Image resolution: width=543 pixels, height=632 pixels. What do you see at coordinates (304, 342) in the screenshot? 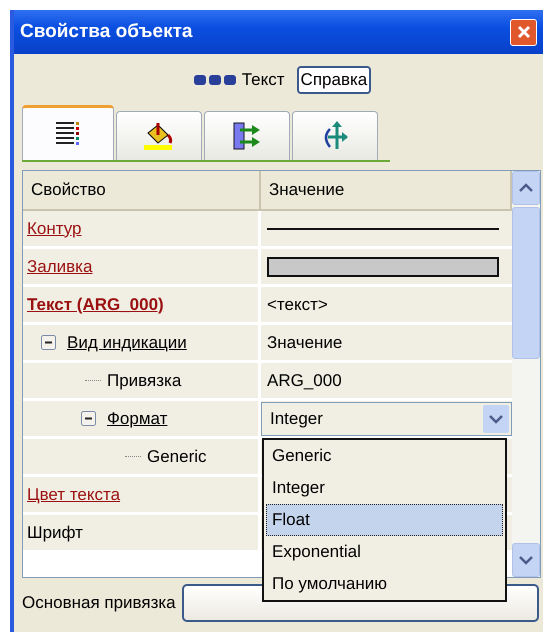
I see `property-value: Значение` at bounding box center [304, 342].